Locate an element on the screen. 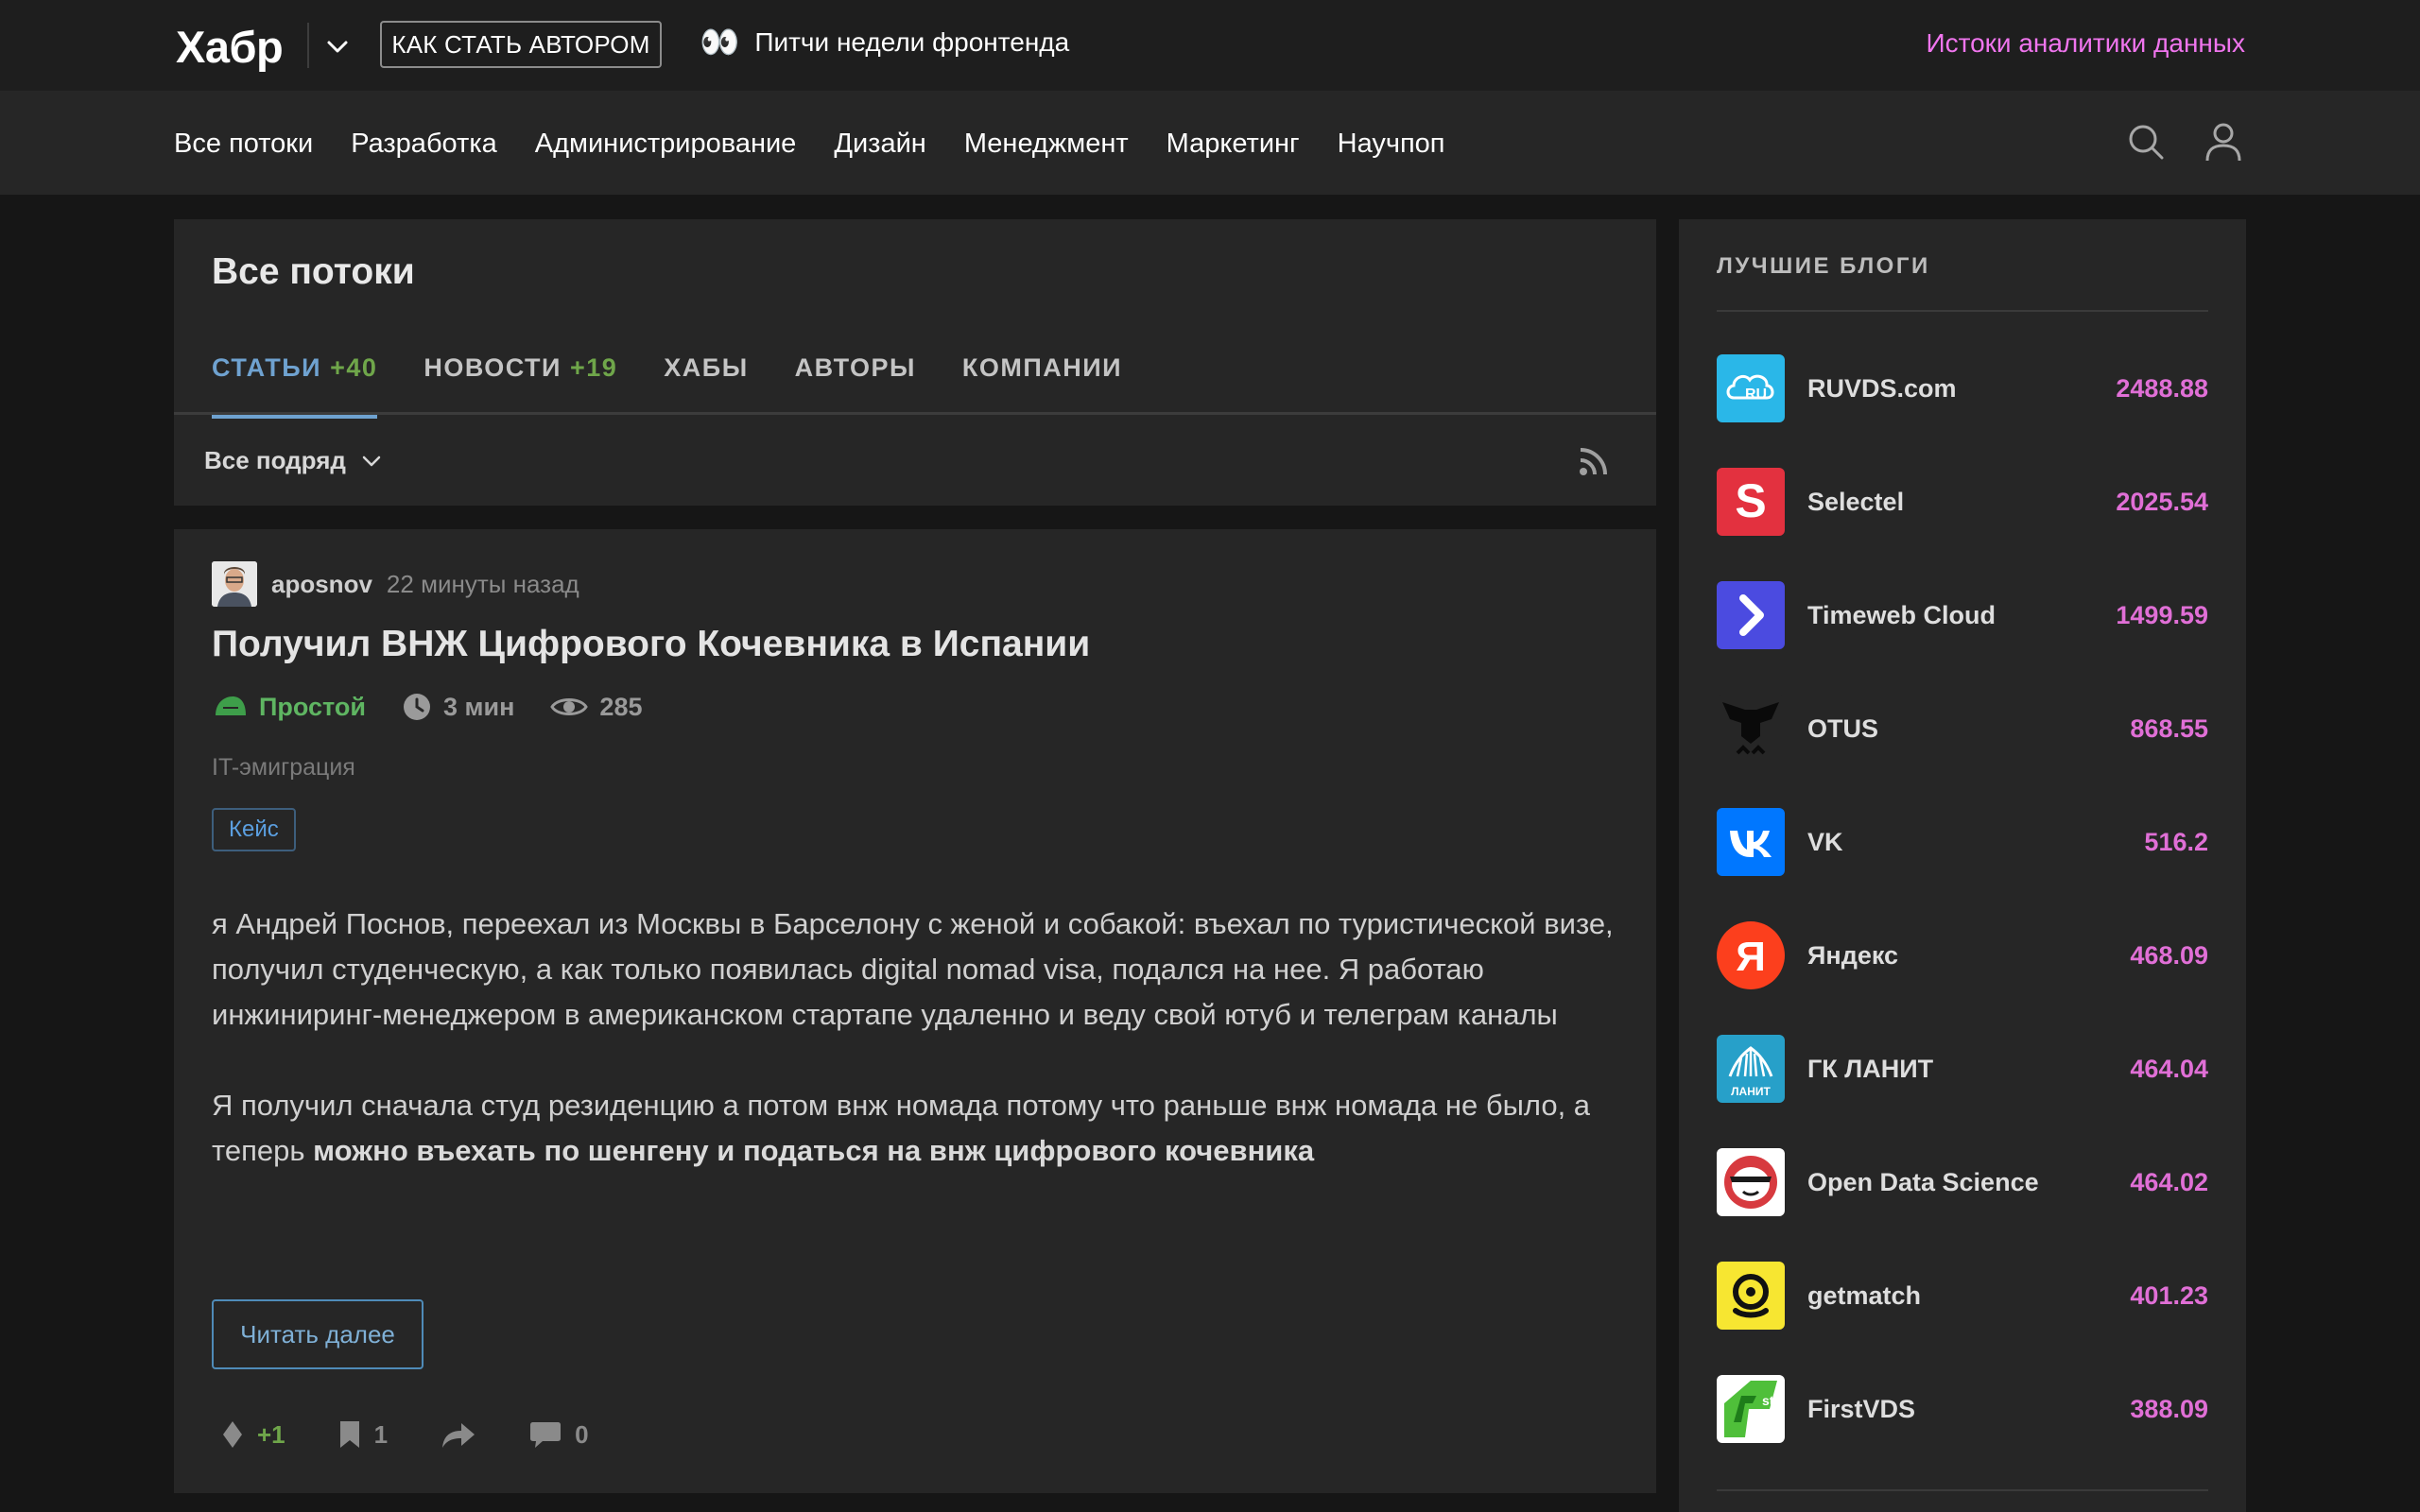 This screenshot has width=2420, height=1512. nav-item-all-flows: Все потоки is located at coordinates (243, 144).